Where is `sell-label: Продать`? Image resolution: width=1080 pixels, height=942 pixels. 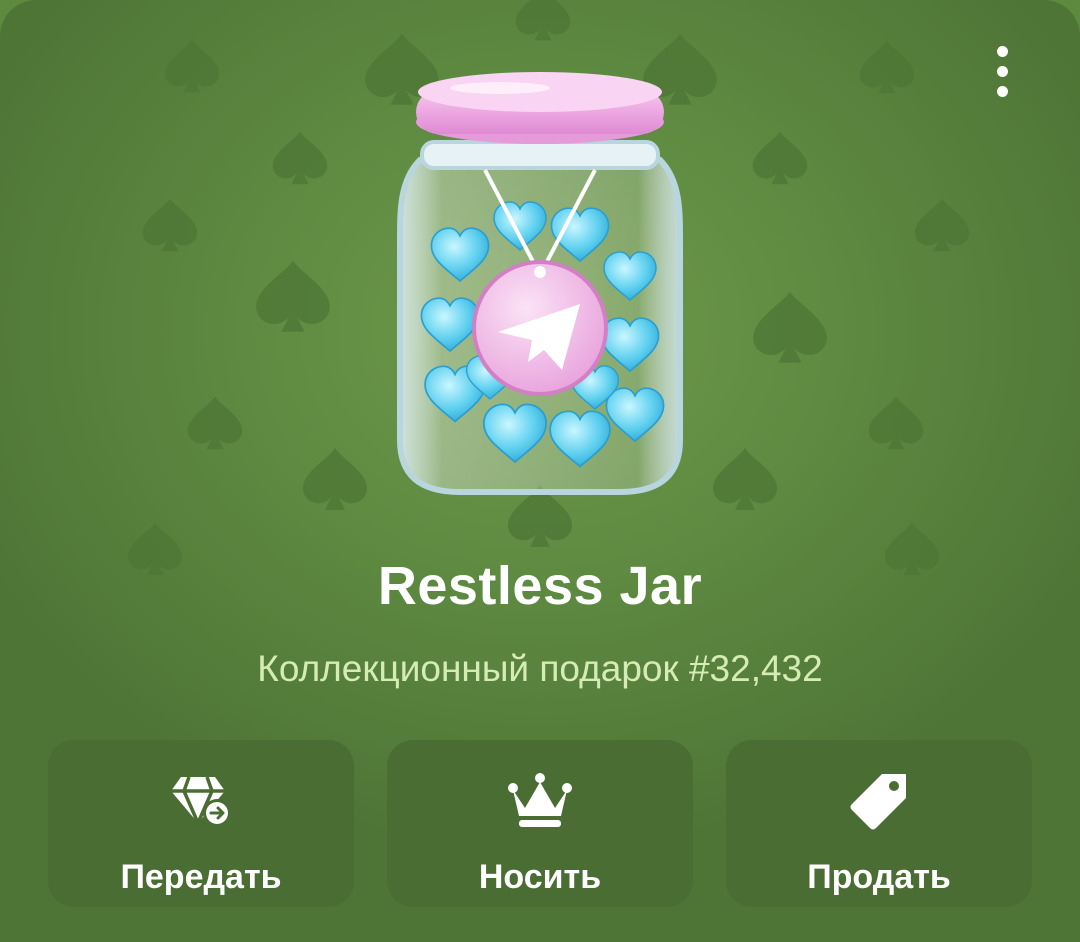
sell-label: Продать is located at coordinates (879, 877).